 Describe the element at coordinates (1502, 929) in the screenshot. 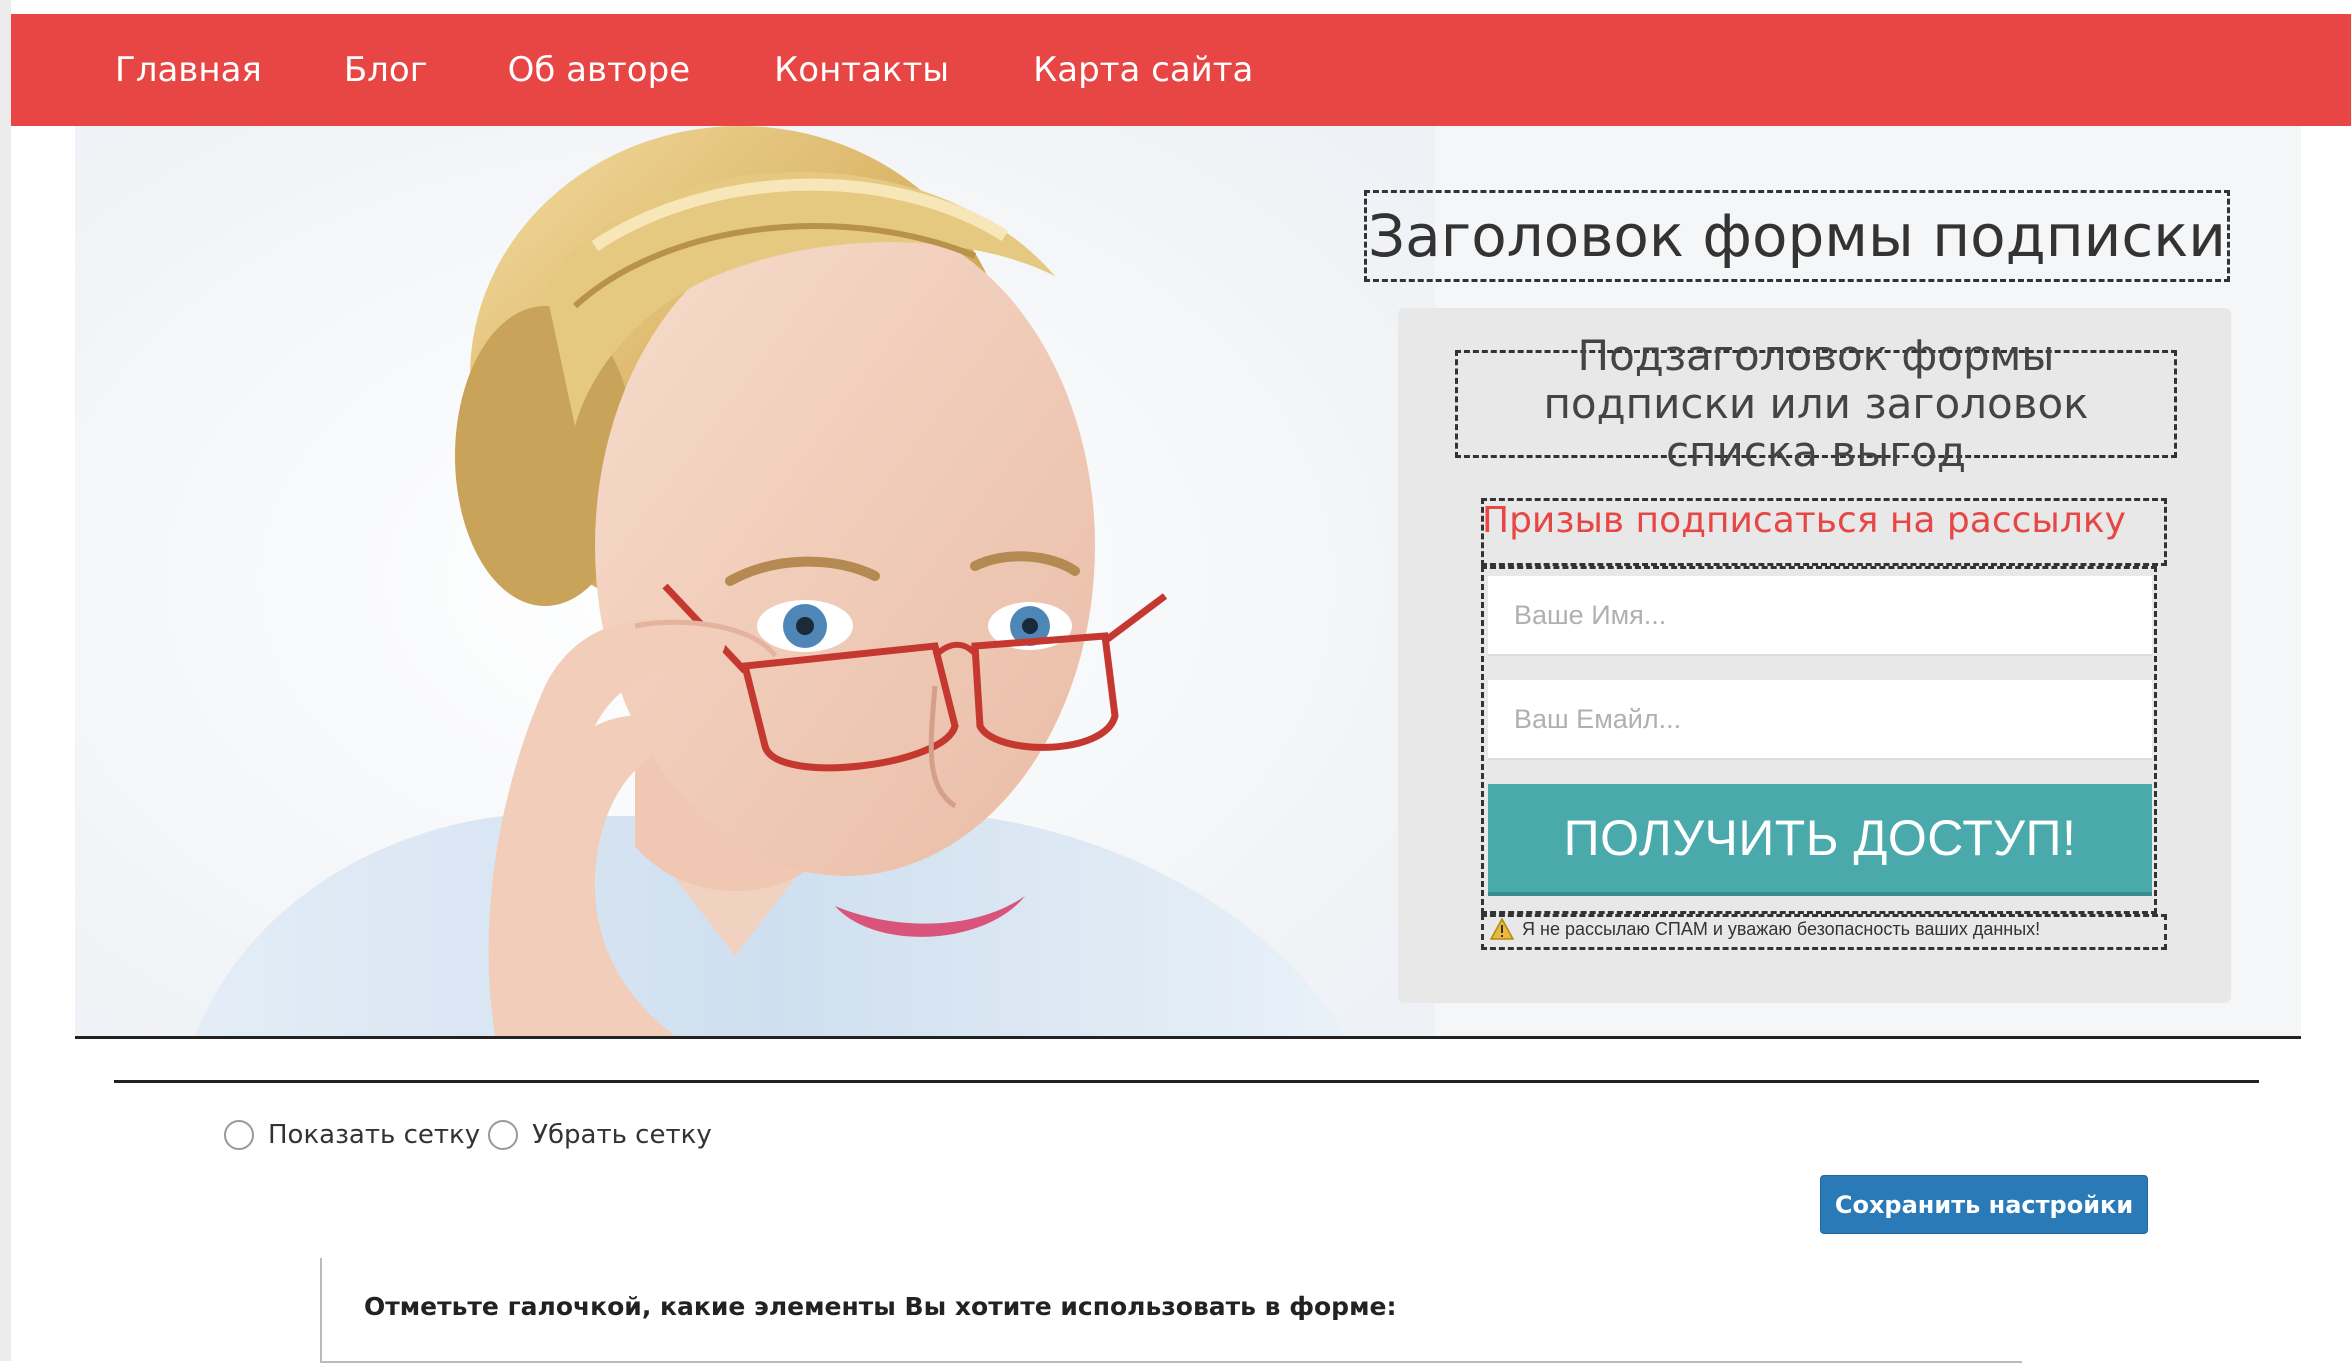

I see `warning-icon` at that location.